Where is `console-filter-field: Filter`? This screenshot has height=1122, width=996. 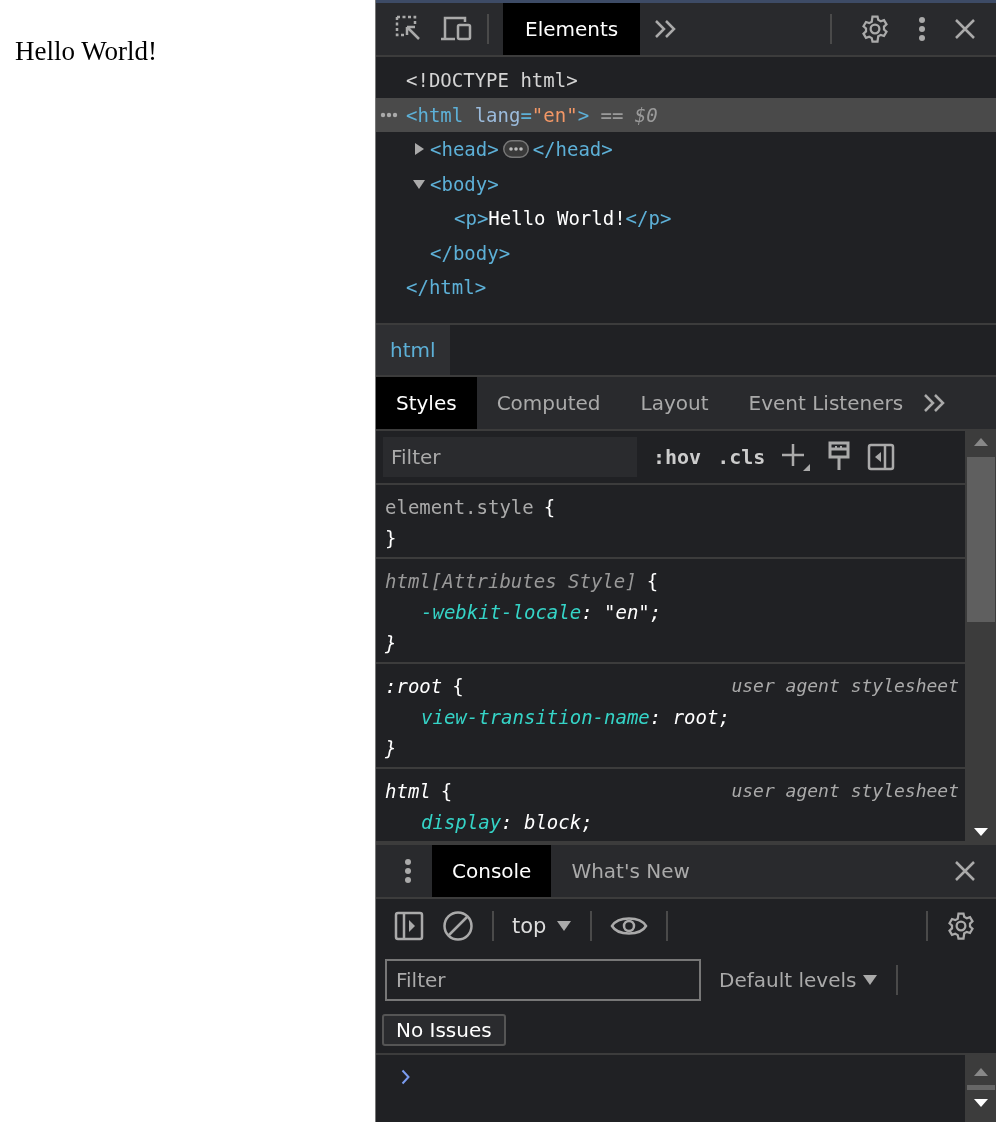 console-filter-field: Filter is located at coordinates (543, 980).